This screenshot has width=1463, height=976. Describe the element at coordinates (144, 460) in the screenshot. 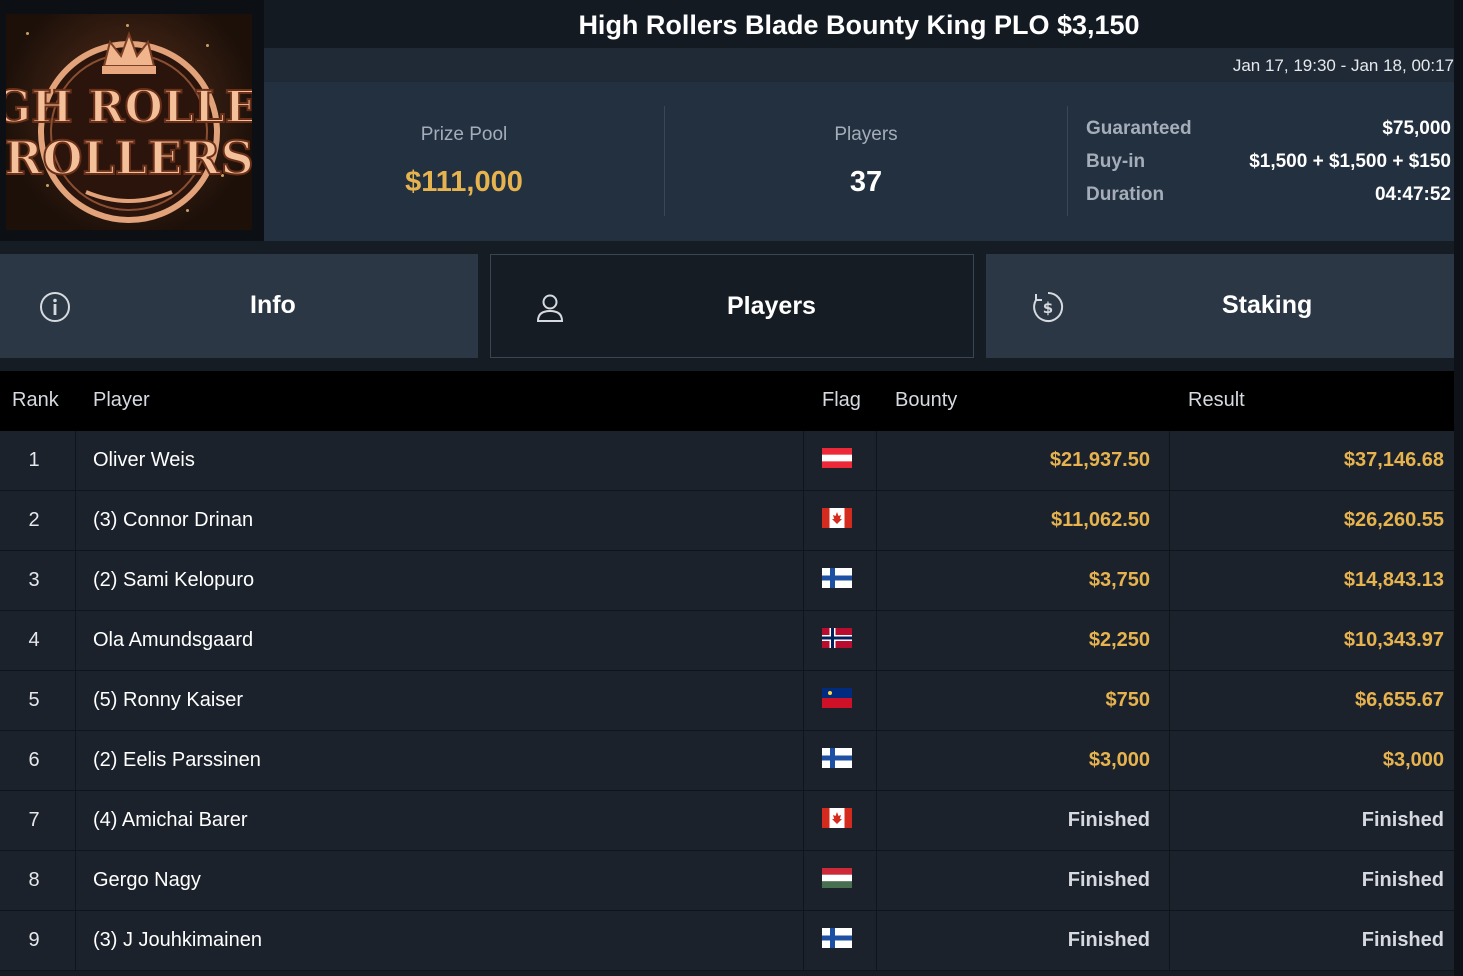

I see `player-name: Oliver Weis` at that location.